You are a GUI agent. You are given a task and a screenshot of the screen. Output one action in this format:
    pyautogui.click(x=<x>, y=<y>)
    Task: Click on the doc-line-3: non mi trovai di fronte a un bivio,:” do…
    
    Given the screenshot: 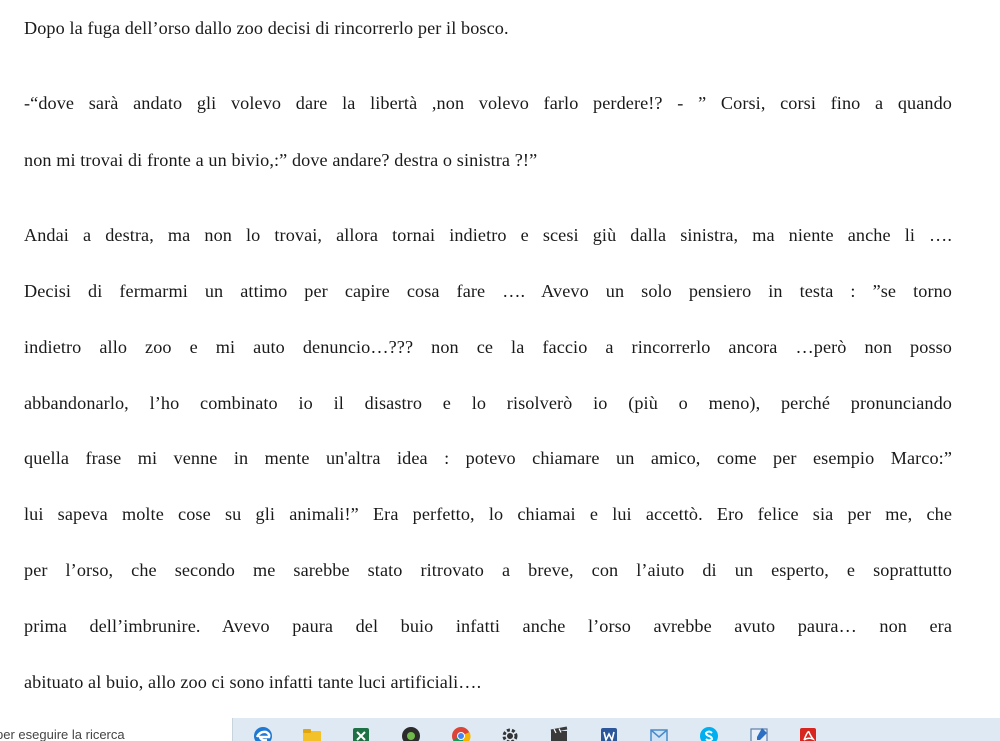 What is the action you would take?
    pyautogui.click(x=281, y=160)
    